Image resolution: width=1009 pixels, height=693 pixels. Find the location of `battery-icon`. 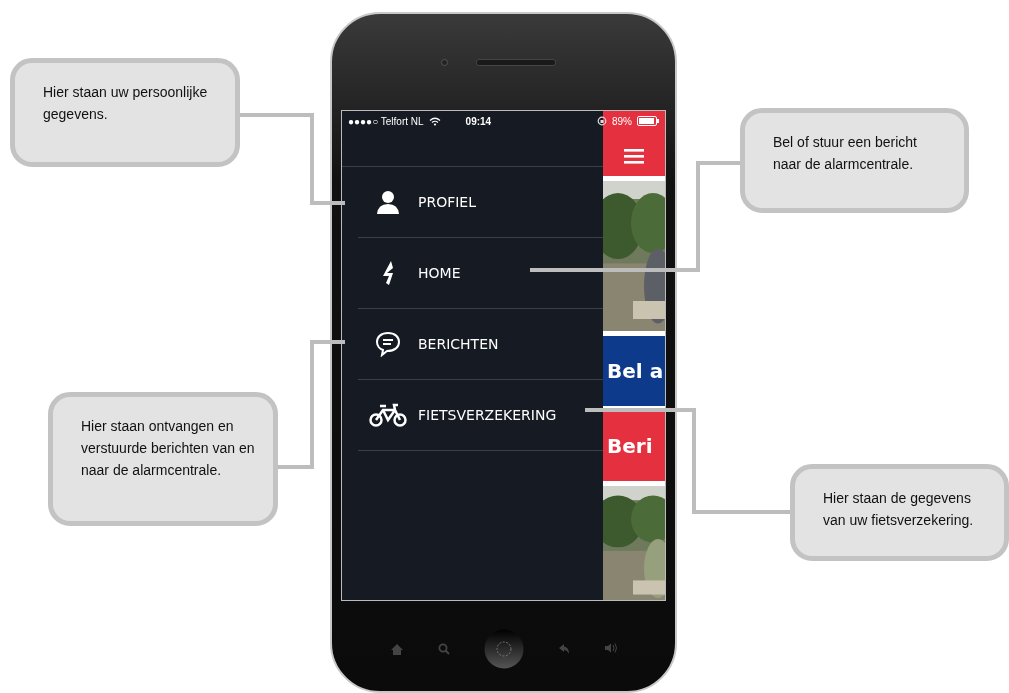

battery-icon is located at coordinates (648, 121).